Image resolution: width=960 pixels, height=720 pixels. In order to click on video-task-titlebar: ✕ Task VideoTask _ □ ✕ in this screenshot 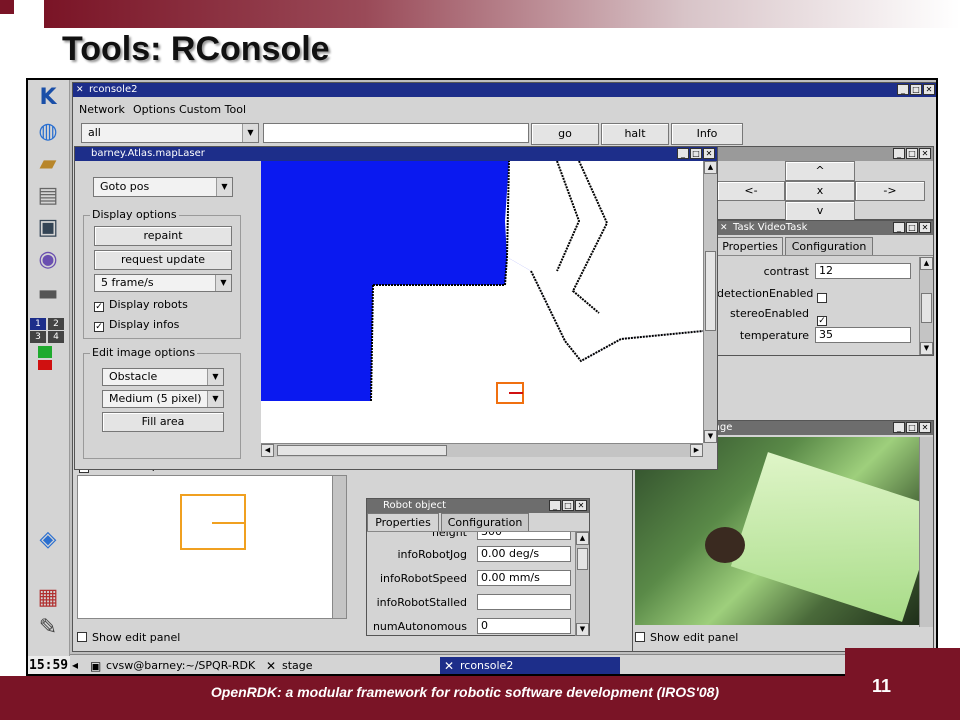, I will do `click(825, 228)`.